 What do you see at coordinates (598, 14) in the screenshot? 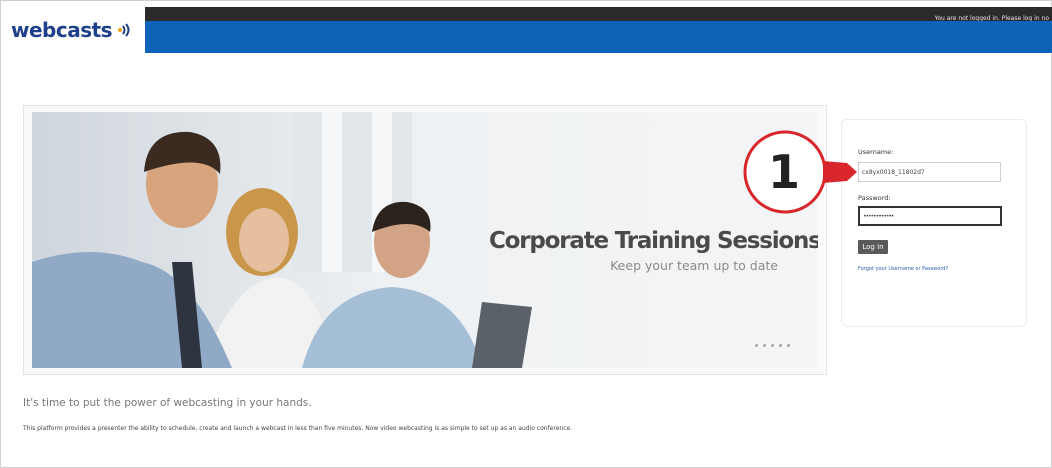
I see `top-status-bar: You are not logged in. Please log in no` at bounding box center [598, 14].